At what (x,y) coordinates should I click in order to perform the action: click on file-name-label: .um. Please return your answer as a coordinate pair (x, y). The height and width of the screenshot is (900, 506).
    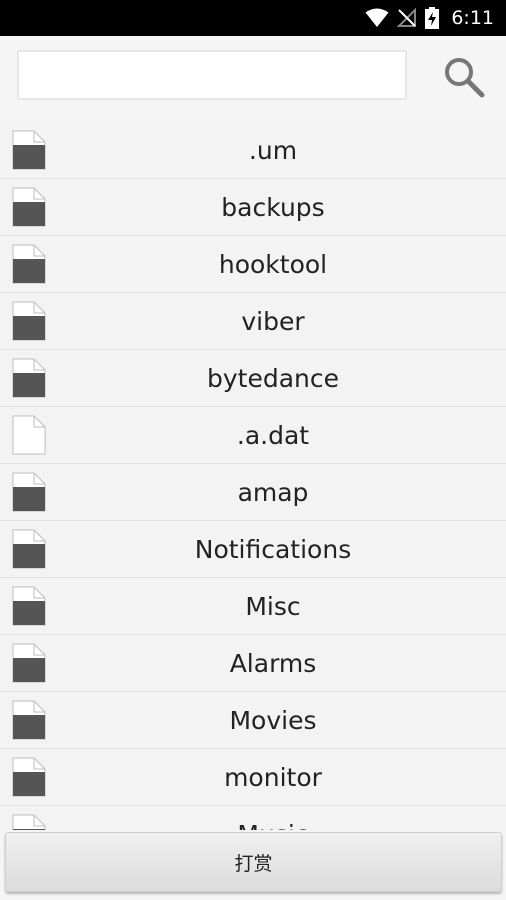
    Looking at the image, I should click on (273, 150).